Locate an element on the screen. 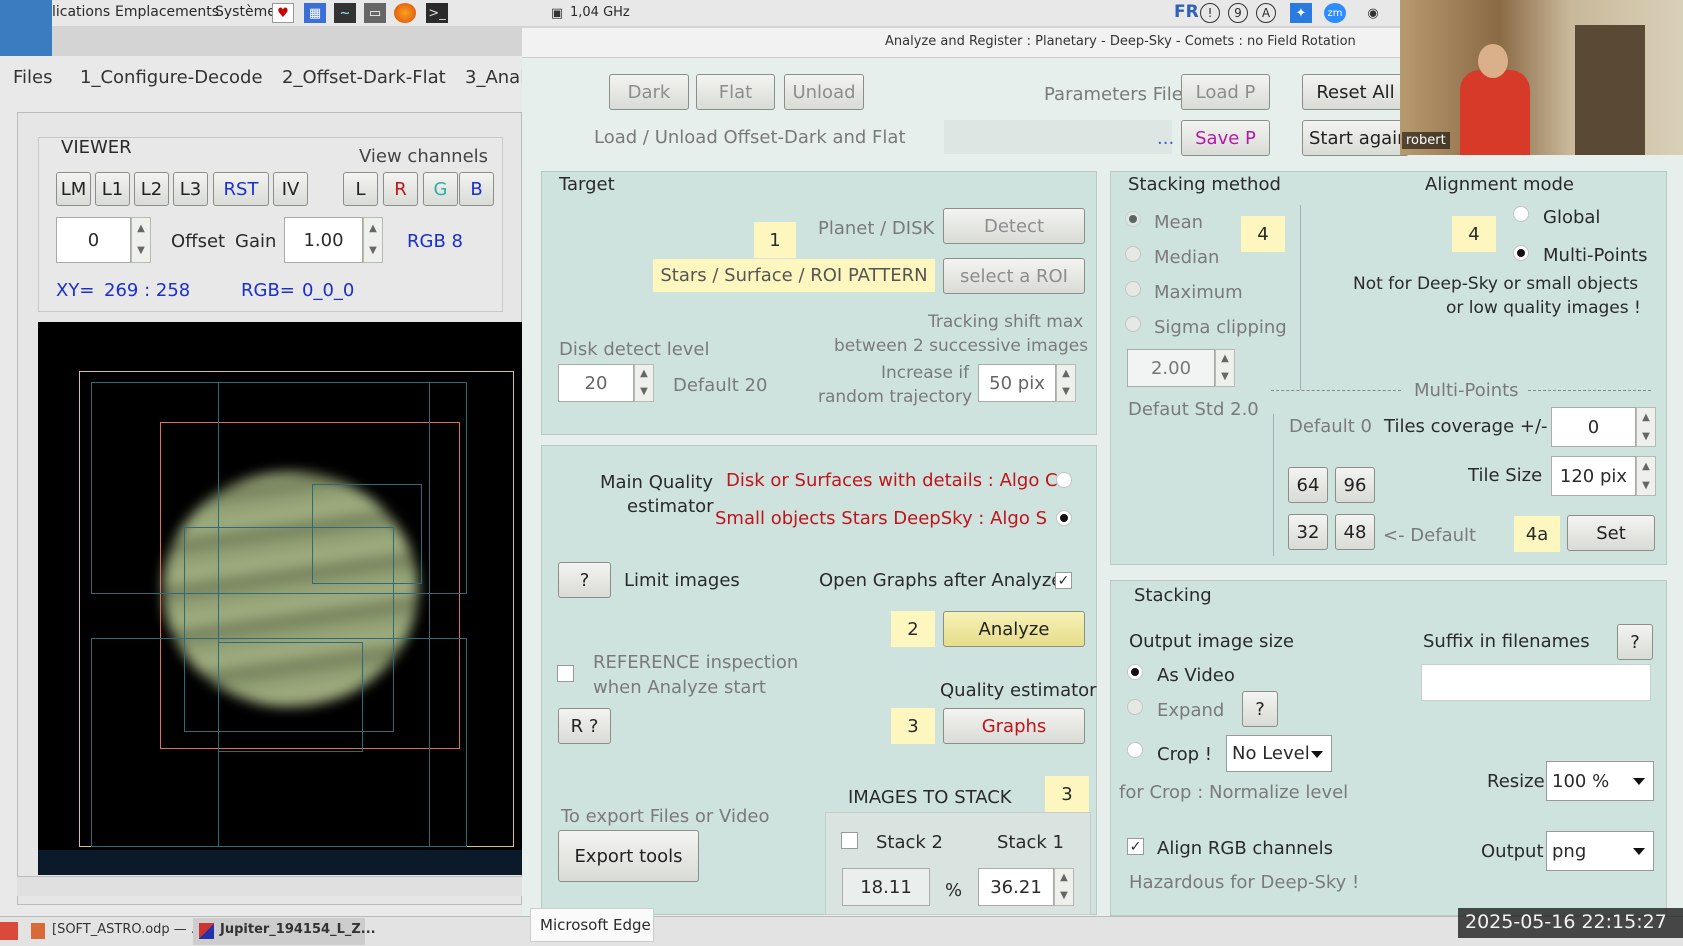 This screenshot has width=1683, height=946. crop-level-select: No Level is located at coordinates (1279, 753).